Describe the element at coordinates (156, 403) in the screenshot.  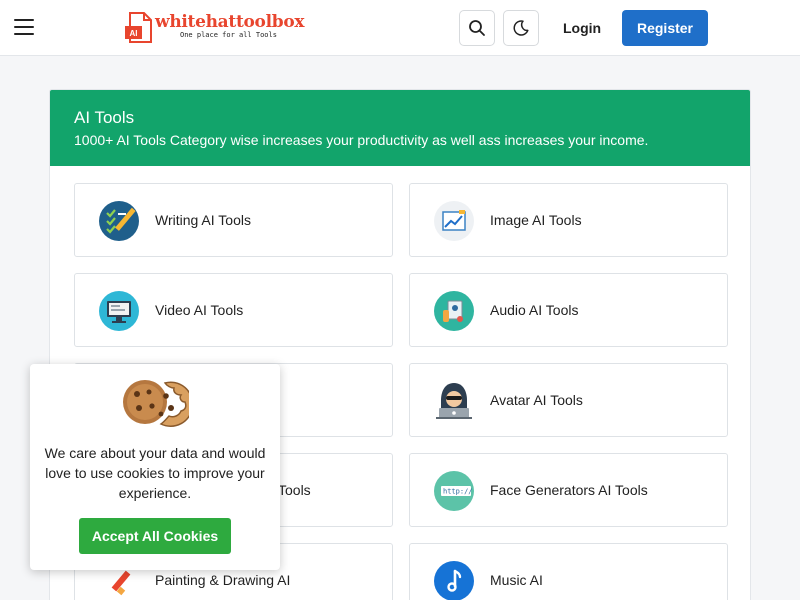
I see `cookie-icon` at that location.